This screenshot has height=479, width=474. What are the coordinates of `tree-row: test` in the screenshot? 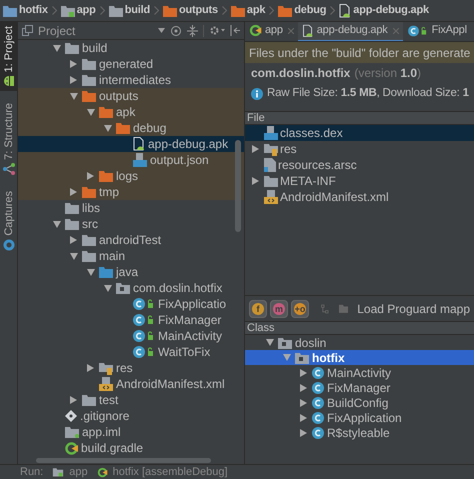 It's located at (131, 400).